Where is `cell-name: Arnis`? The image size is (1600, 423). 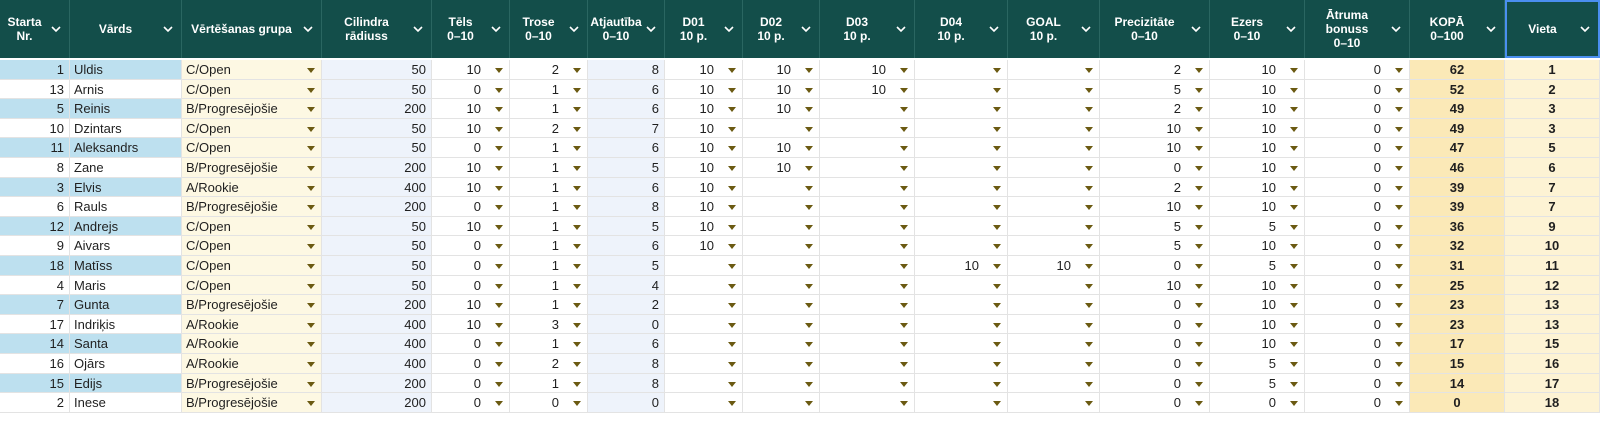
cell-name: Arnis is located at coordinates (126, 89).